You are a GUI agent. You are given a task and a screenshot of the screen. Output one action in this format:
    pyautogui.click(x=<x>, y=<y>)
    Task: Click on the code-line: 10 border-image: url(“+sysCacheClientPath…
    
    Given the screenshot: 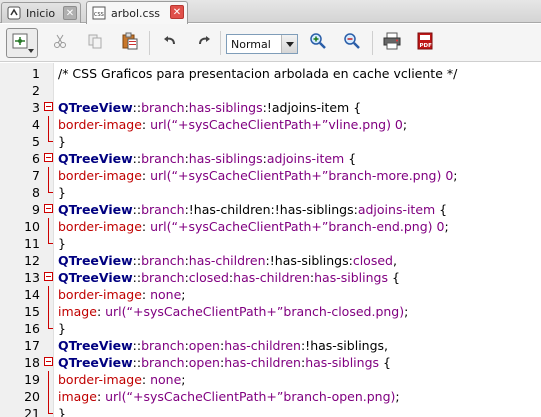 What is the action you would take?
    pyautogui.click(x=270, y=226)
    